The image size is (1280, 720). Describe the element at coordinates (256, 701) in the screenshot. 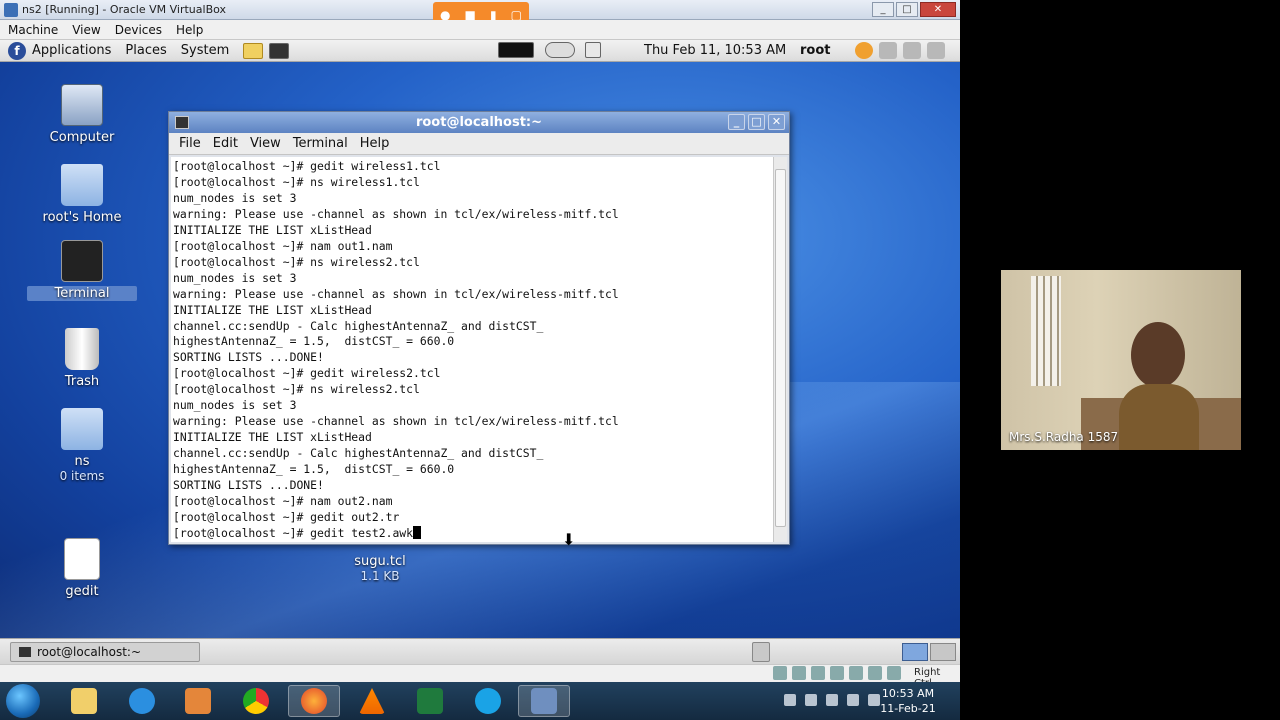

I see `taskbar-chrome` at that location.